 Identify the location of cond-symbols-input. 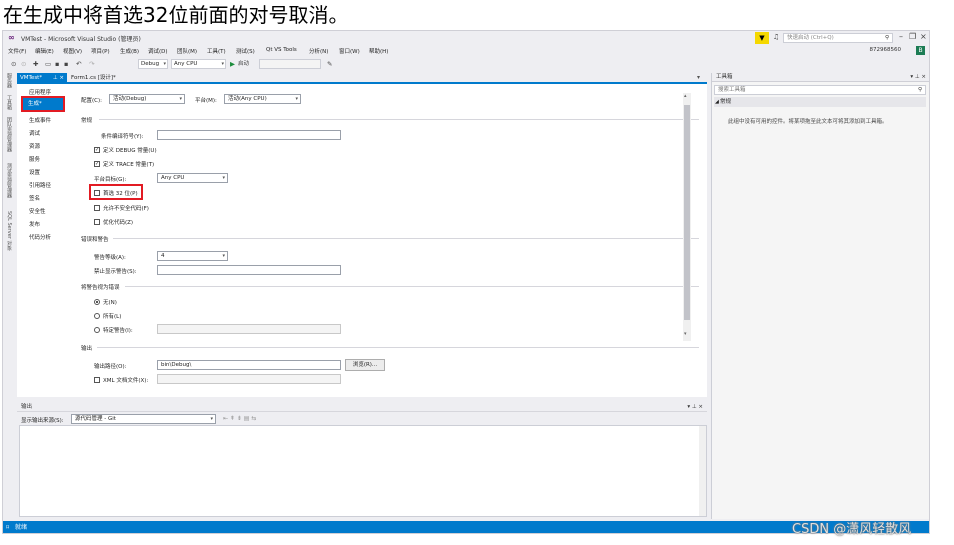
(249, 135).